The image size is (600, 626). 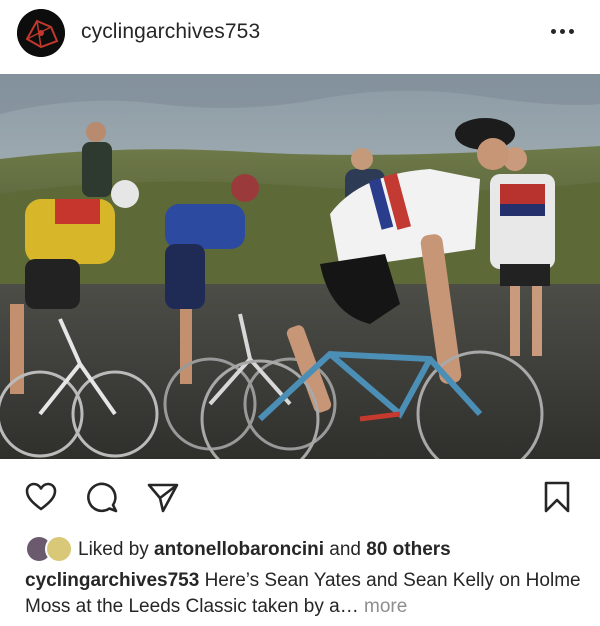 I want to click on heart-icon, so click(x=41, y=497).